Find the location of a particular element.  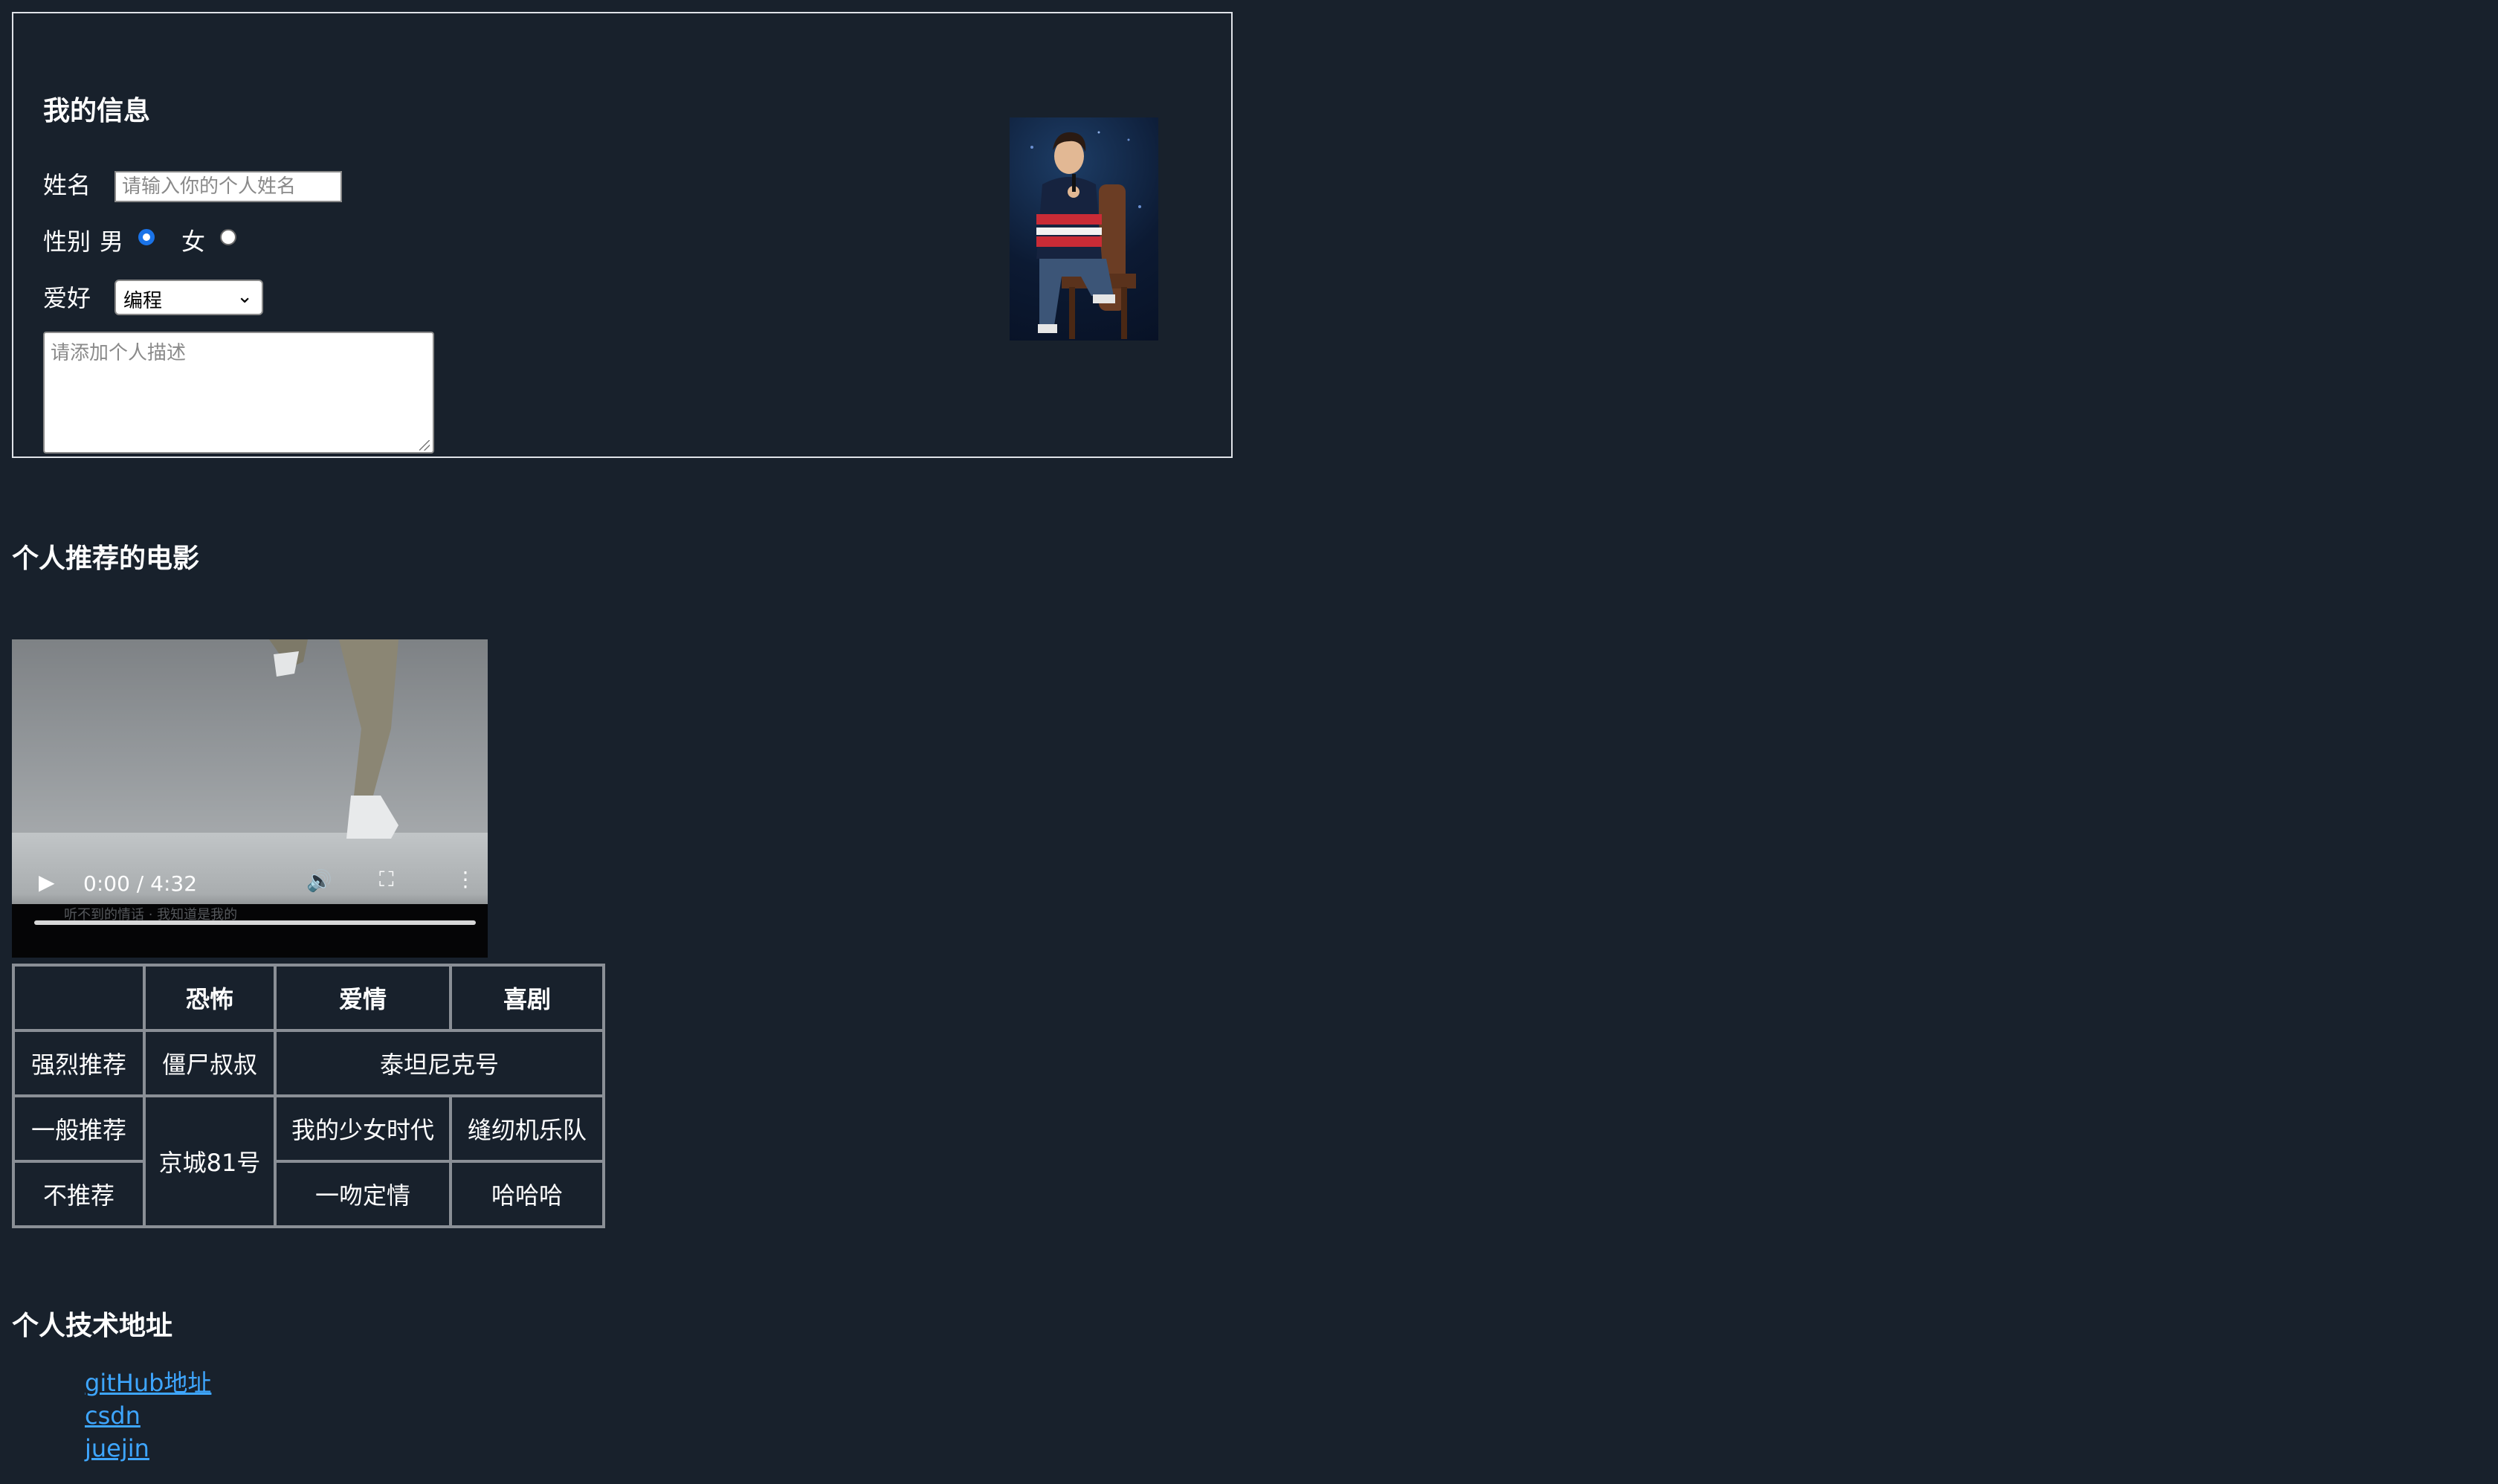

link-github: gitHub地址 is located at coordinates (148, 1383).